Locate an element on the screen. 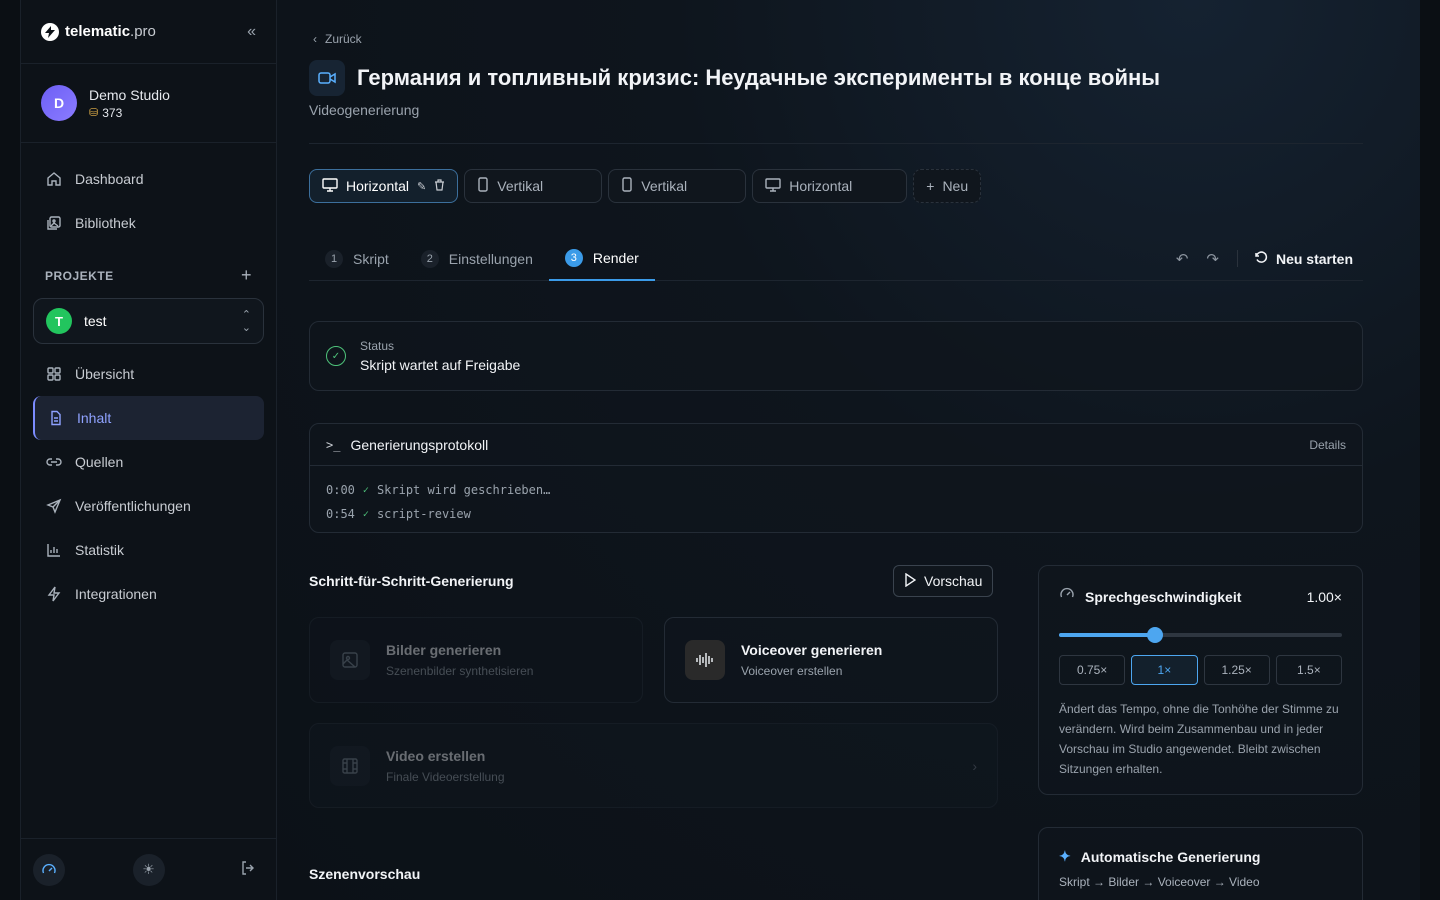 The image size is (1440, 900). status-value: Skript wartet auf Freigabe is located at coordinates (440, 365).